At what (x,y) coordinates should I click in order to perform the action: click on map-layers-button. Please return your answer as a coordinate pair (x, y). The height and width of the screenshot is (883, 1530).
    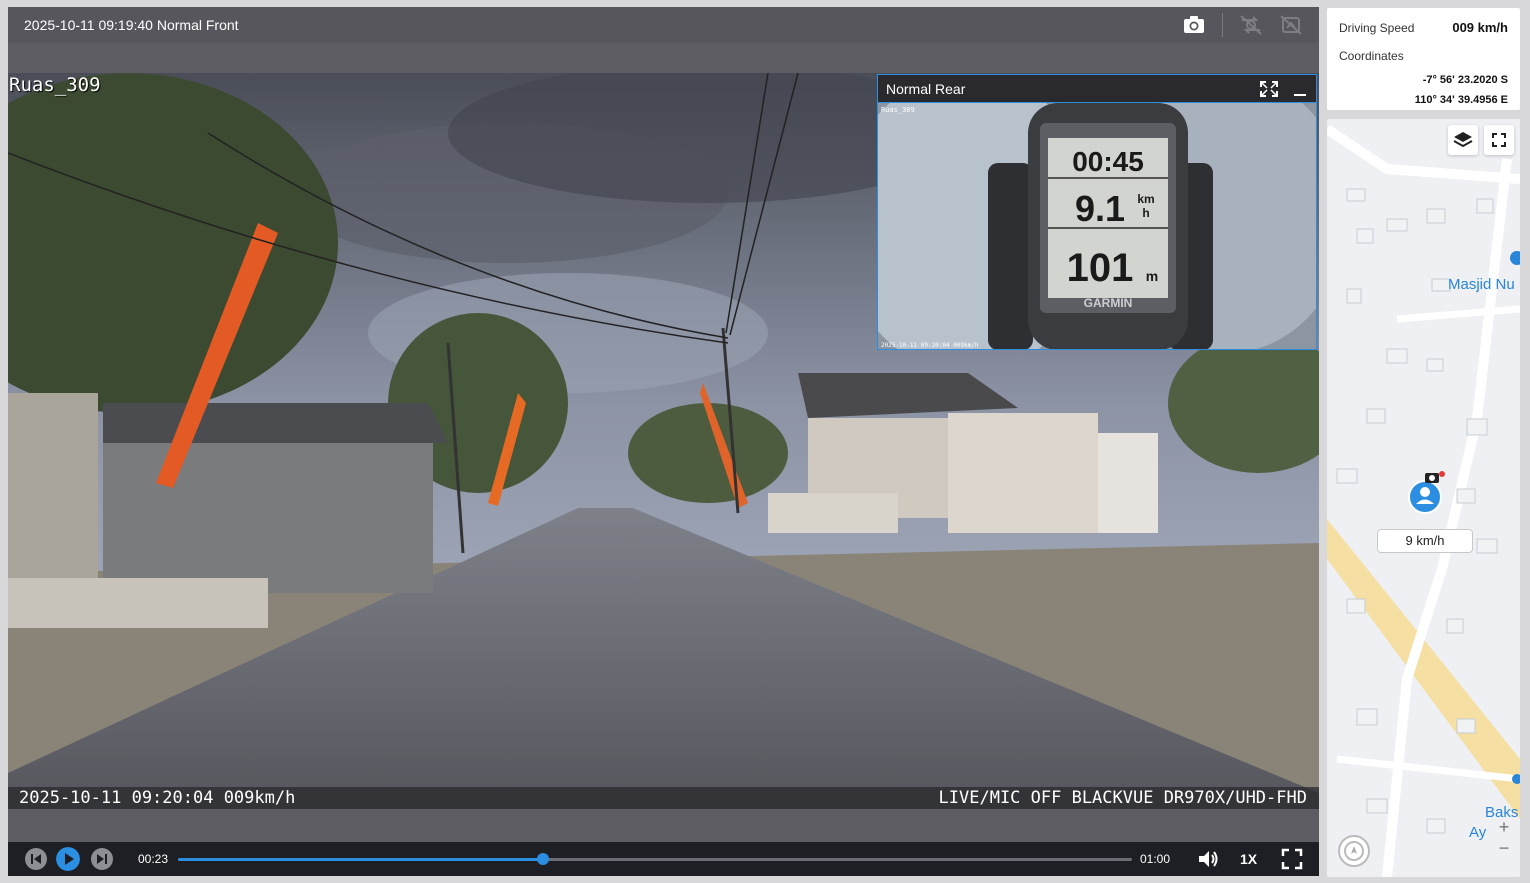
    Looking at the image, I should click on (1463, 140).